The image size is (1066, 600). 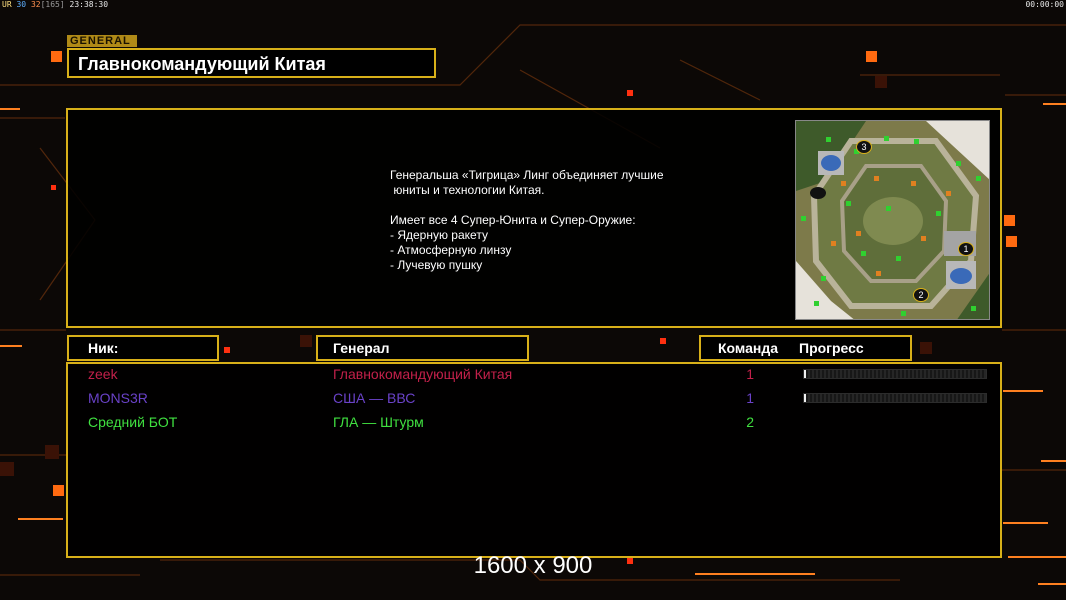 I want to click on player-team: 2, so click(x=750, y=422).